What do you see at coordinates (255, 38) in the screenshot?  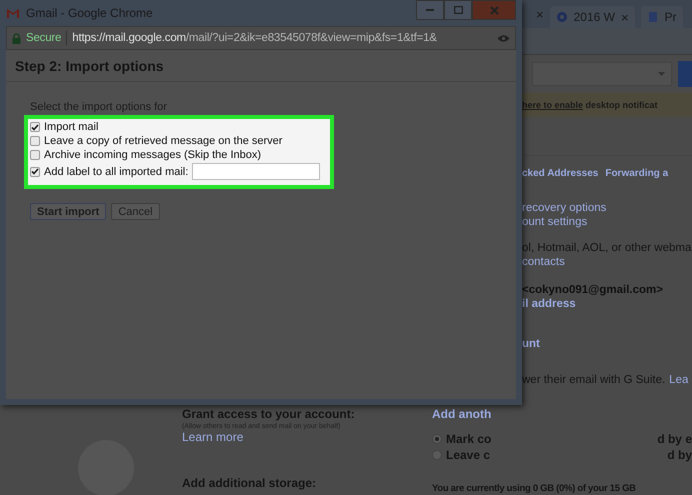 I see `url-text: https://mail.google.com/mail/?ui=2&ik=e83545078f&view=mip&fs=1&tf=1&` at bounding box center [255, 38].